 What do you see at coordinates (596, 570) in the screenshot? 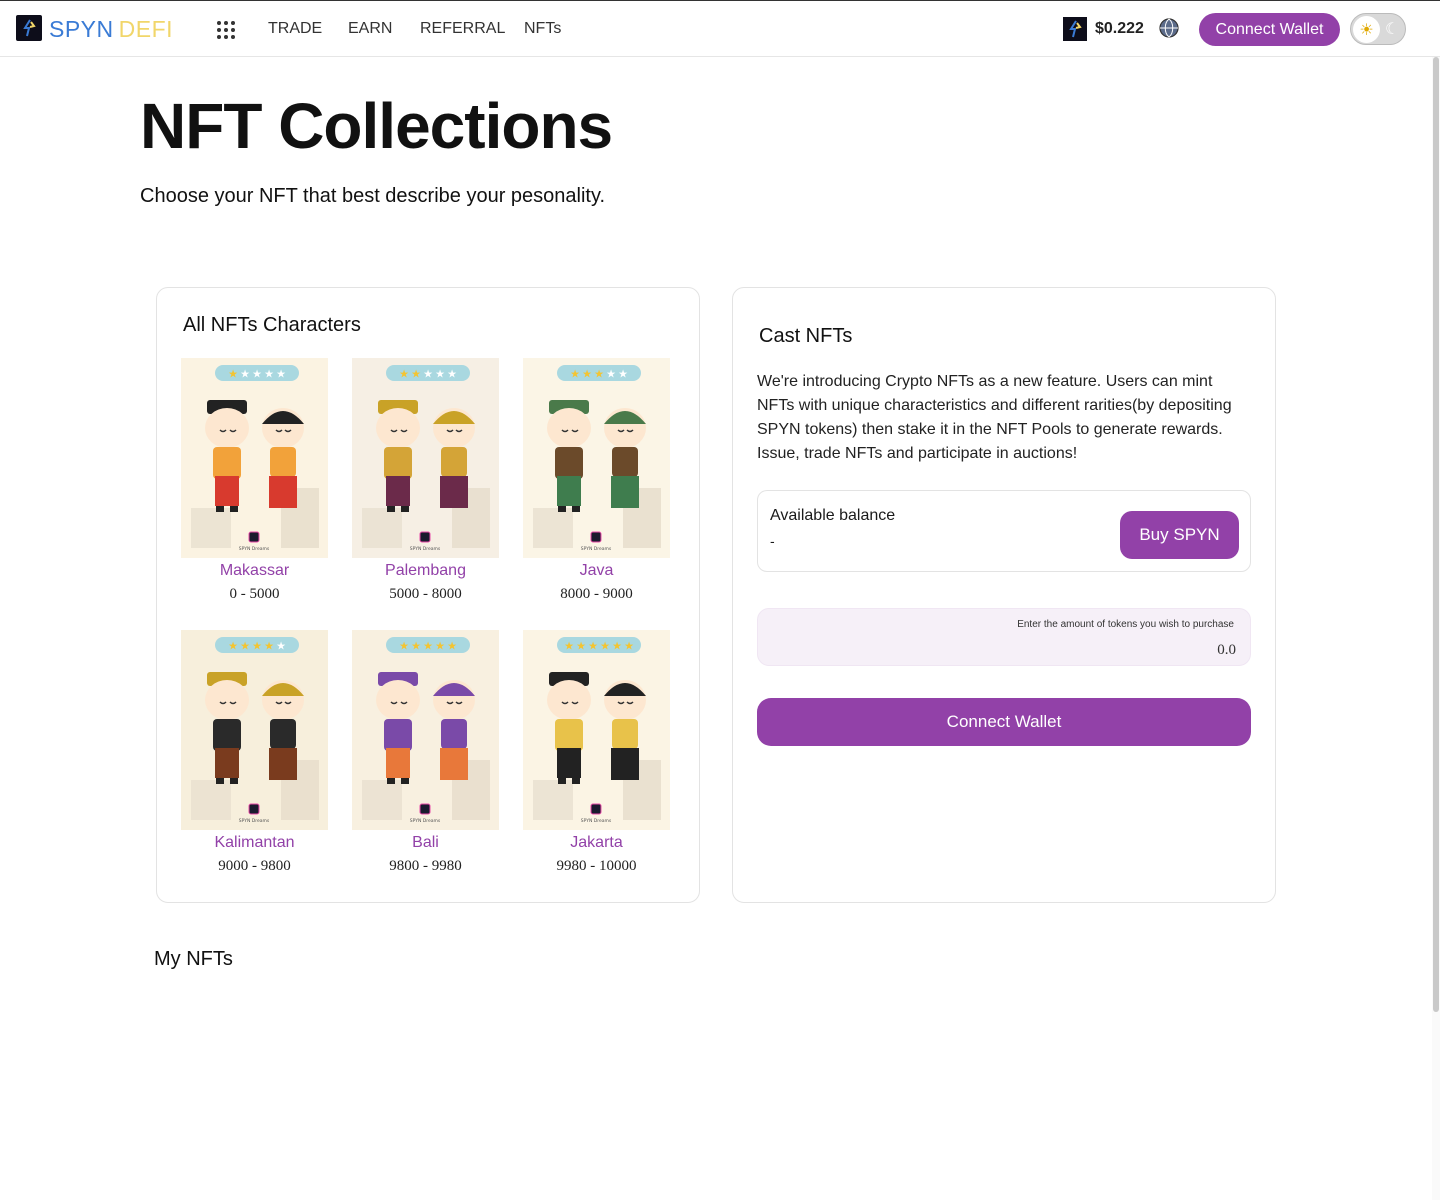
I see `nft-name: Java` at bounding box center [596, 570].